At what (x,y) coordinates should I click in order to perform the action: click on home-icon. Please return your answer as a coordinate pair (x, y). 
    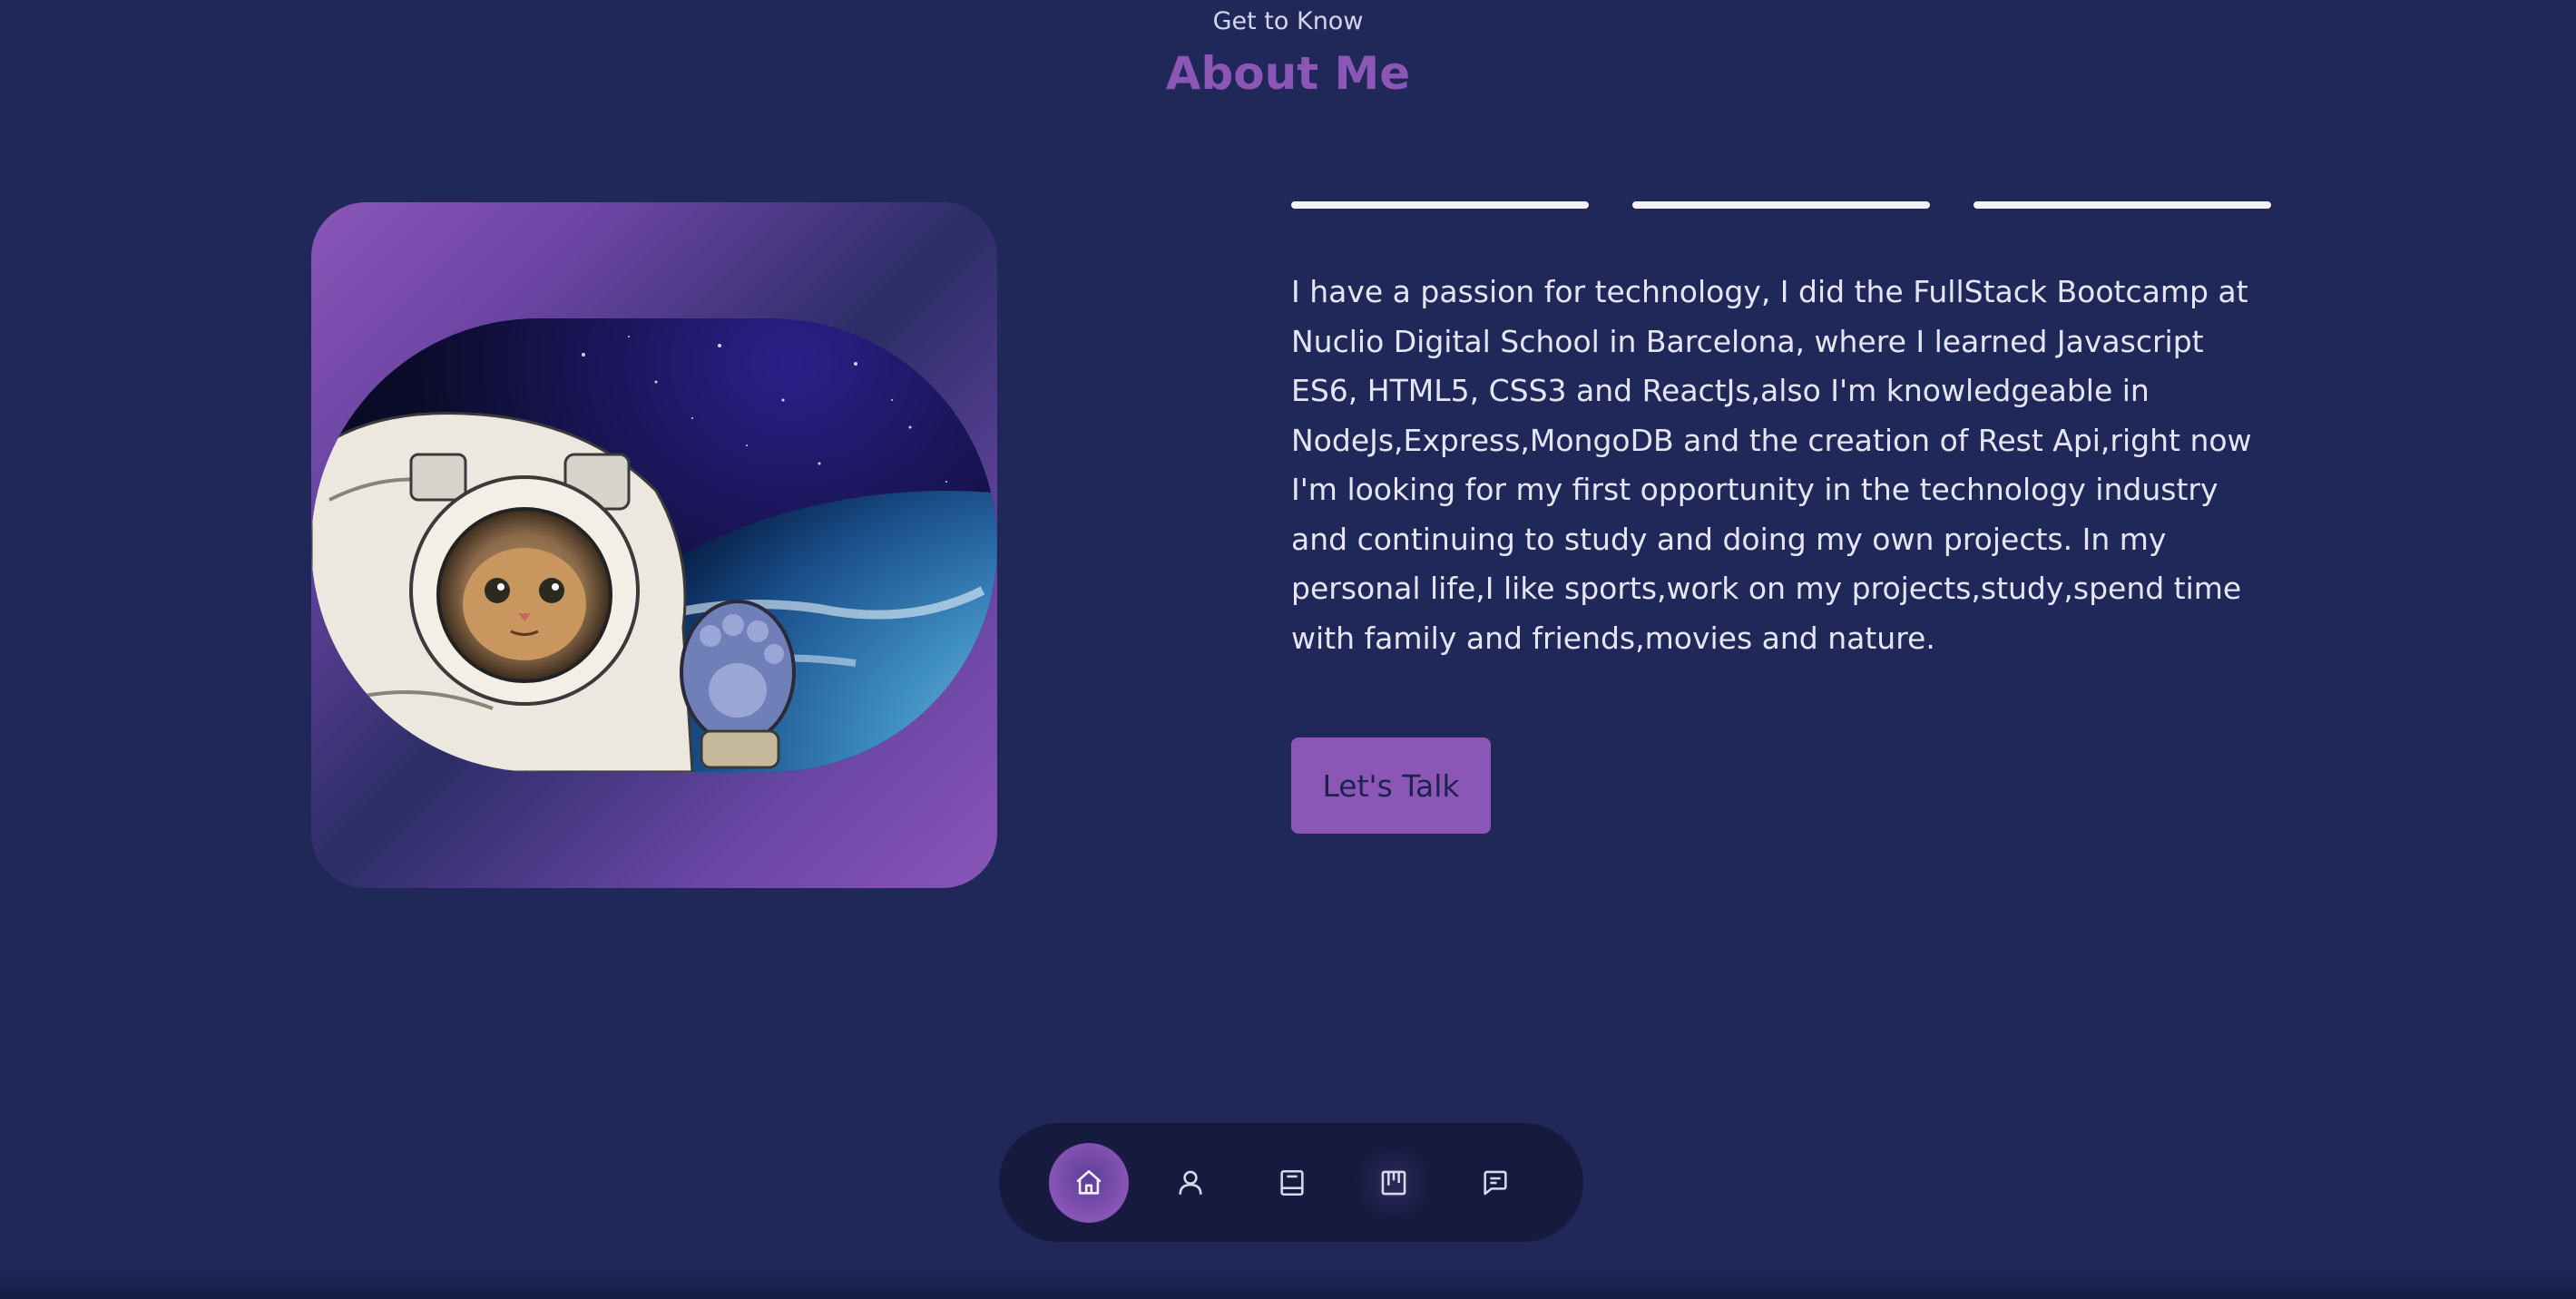
    Looking at the image, I should click on (1089, 1182).